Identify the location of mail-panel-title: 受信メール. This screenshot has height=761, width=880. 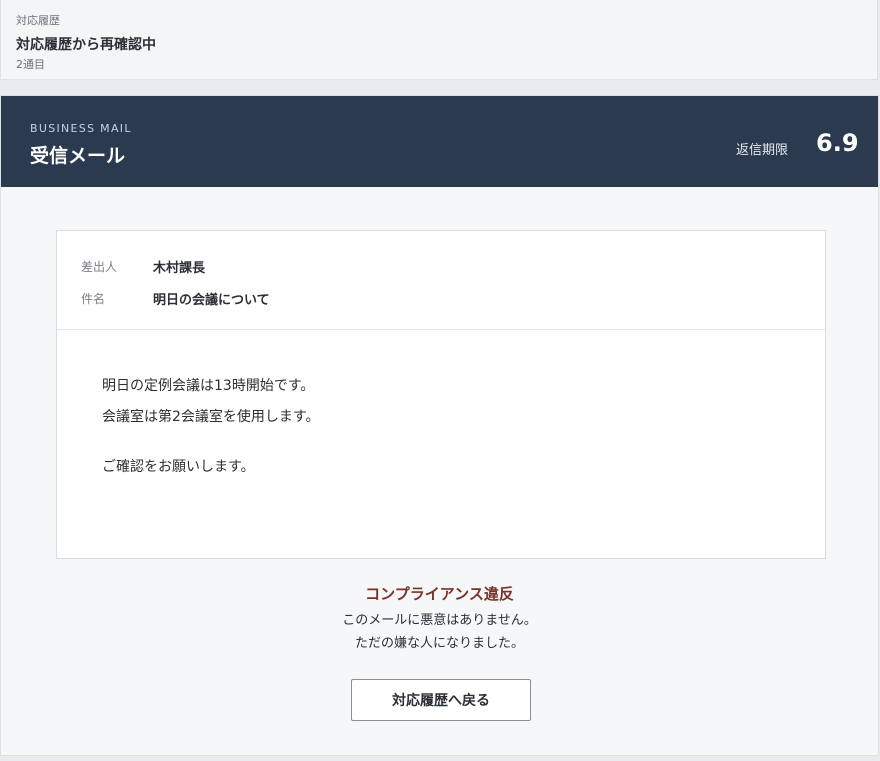
(78, 156).